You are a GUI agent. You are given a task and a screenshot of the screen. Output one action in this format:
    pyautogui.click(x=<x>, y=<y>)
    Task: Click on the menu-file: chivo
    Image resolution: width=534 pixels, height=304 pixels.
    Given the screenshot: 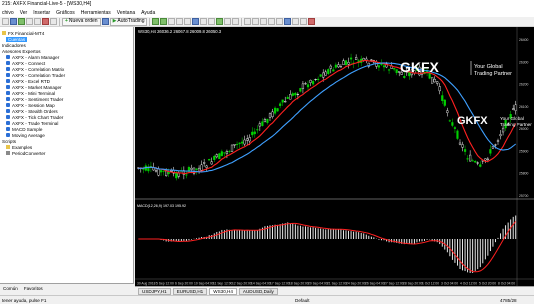 What is the action you would take?
    pyautogui.click(x=9, y=13)
    